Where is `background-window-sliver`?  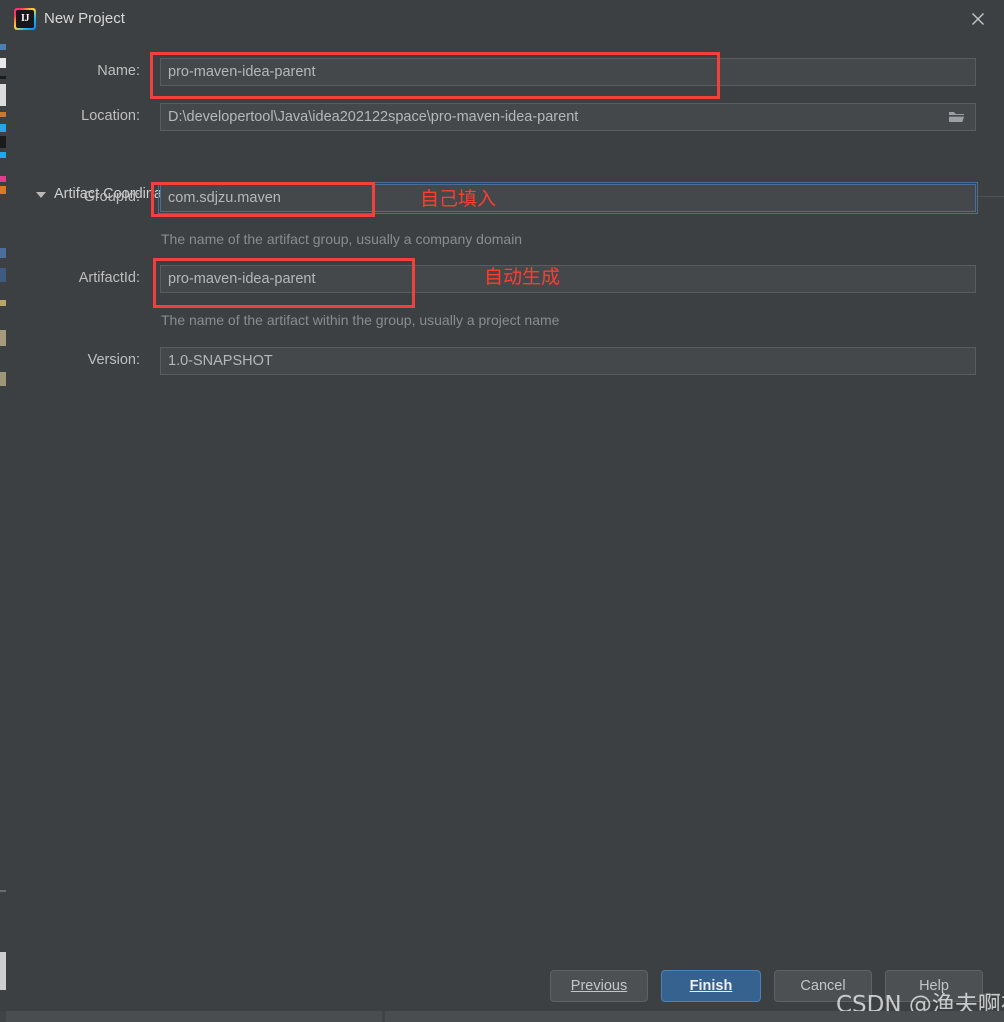 background-window-sliver is located at coordinates (3, 511).